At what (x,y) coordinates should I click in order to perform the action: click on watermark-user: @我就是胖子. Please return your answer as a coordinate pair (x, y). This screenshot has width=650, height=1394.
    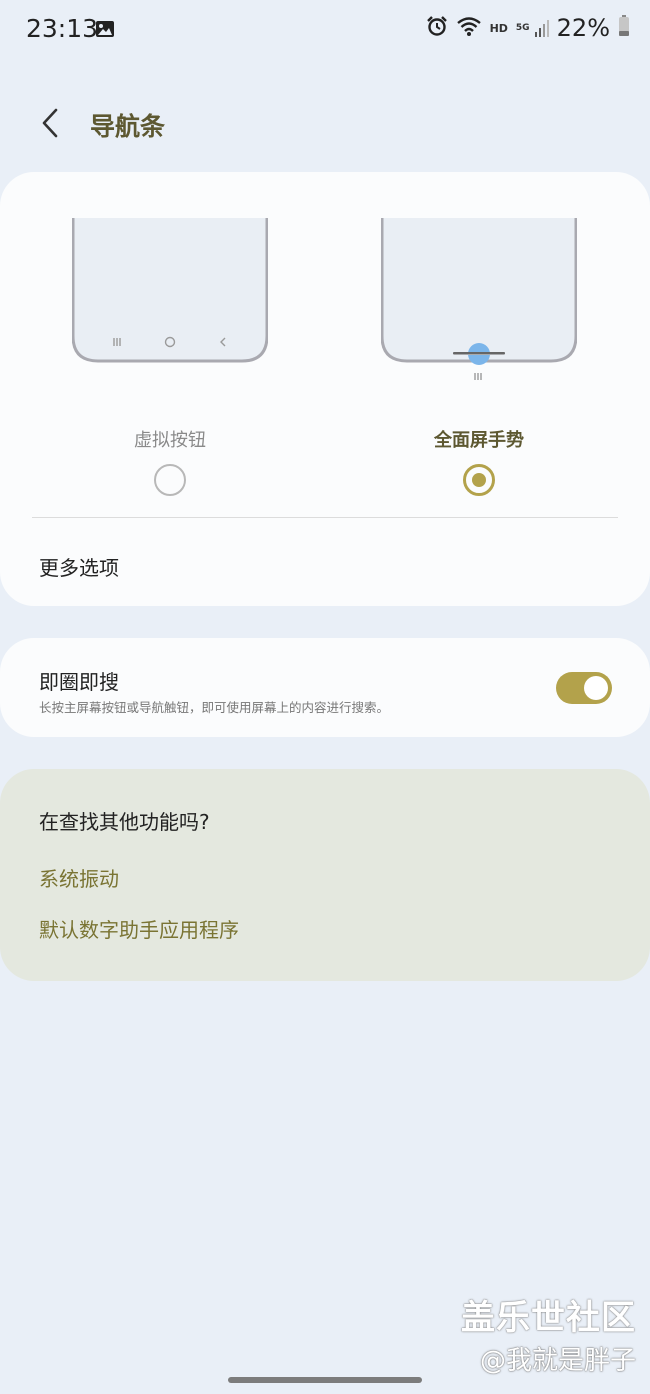
    Looking at the image, I should click on (557, 1361).